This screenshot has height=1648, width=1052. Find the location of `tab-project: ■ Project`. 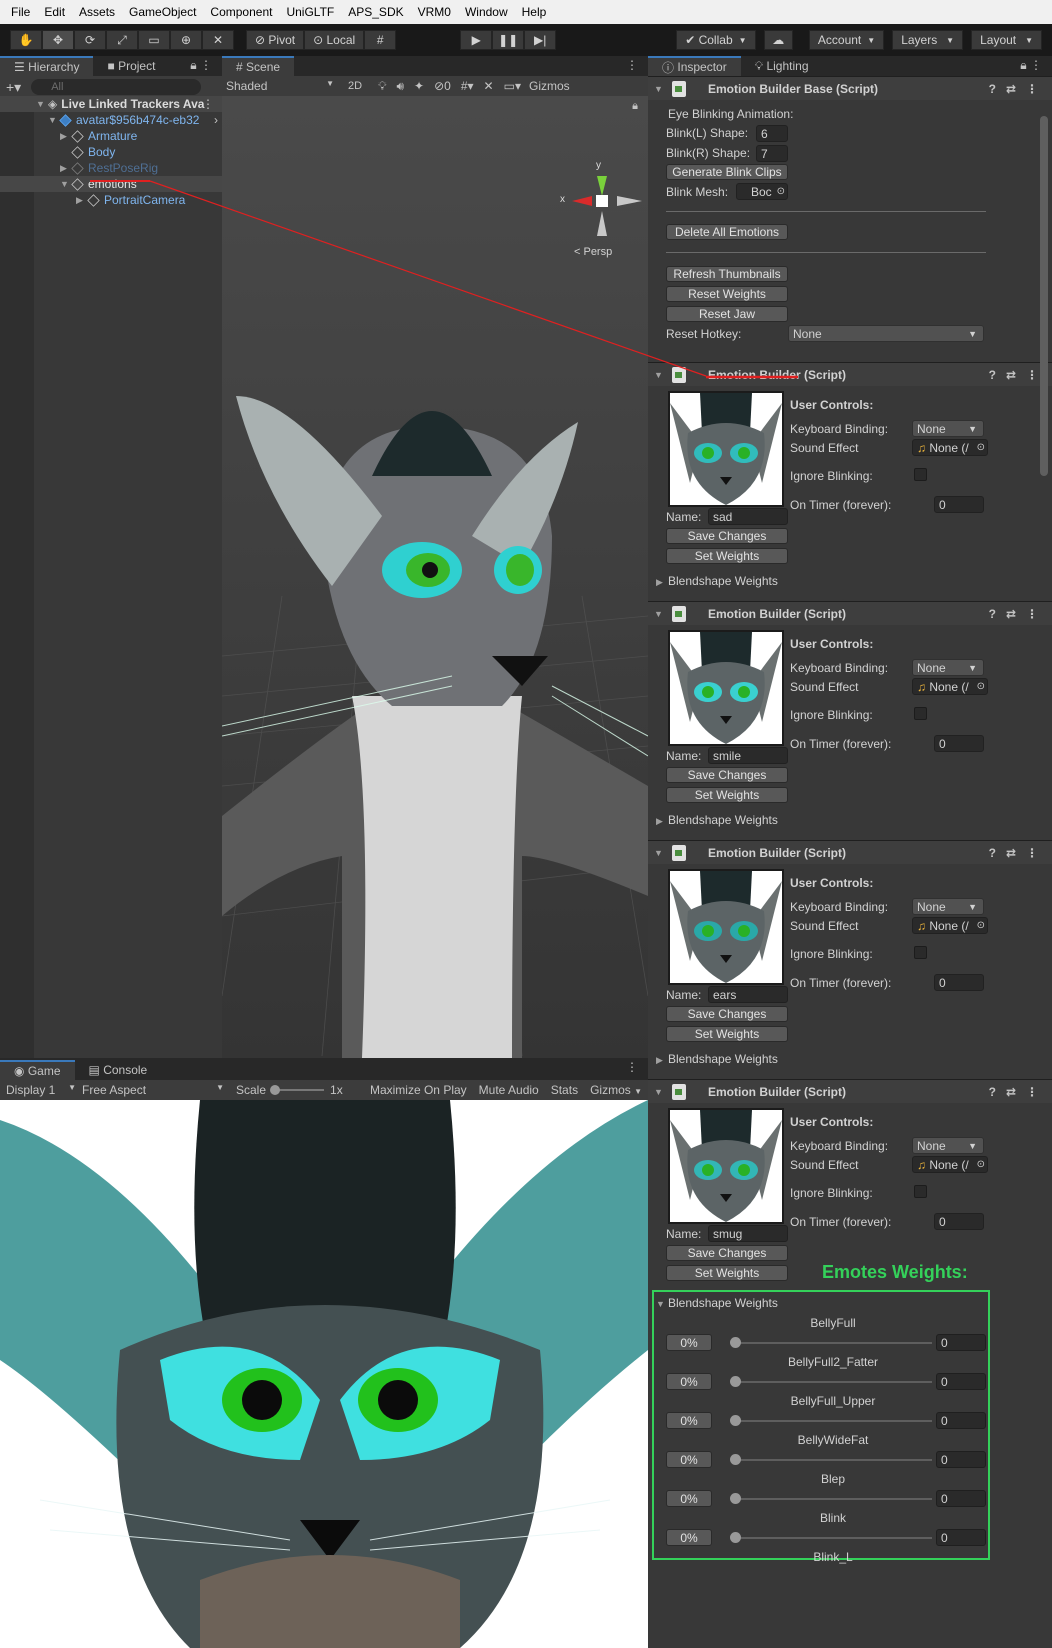

tab-project: ■ Project is located at coordinates (131, 66).